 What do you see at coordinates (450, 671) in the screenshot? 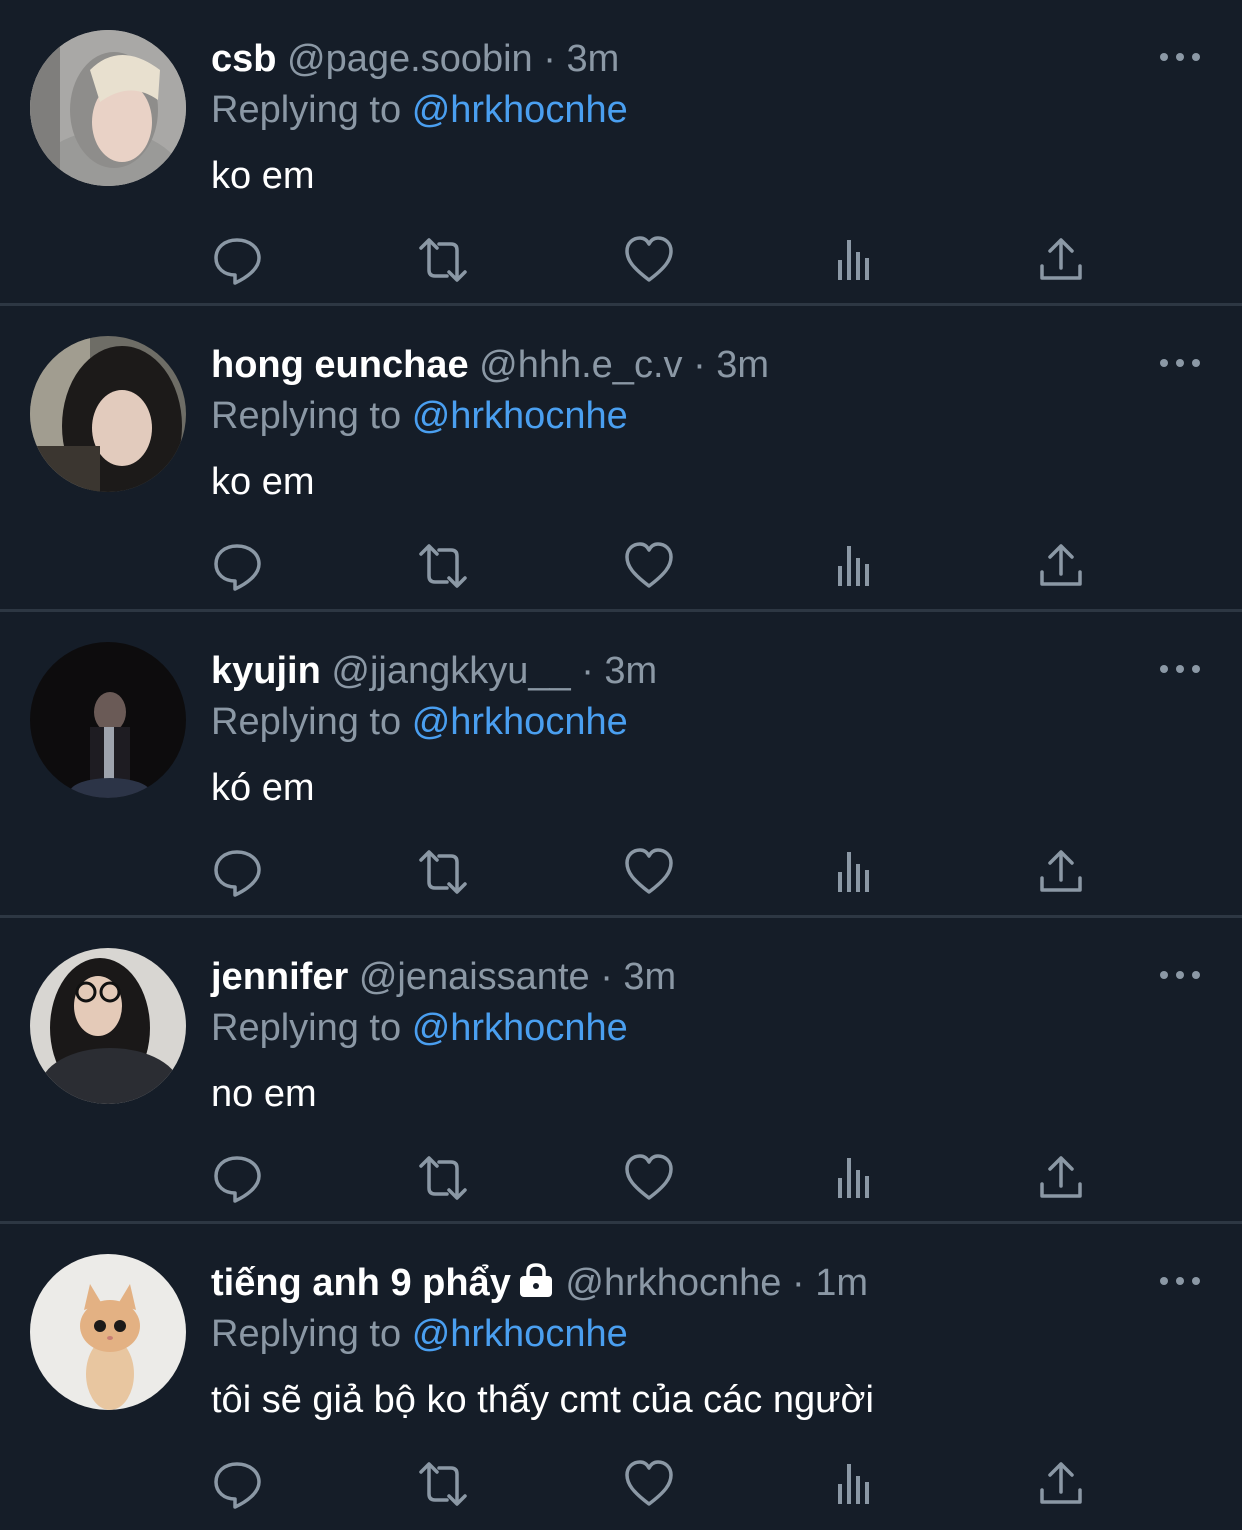
I see `user-handle: @jjangkkyu__` at bounding box center [450, 671].